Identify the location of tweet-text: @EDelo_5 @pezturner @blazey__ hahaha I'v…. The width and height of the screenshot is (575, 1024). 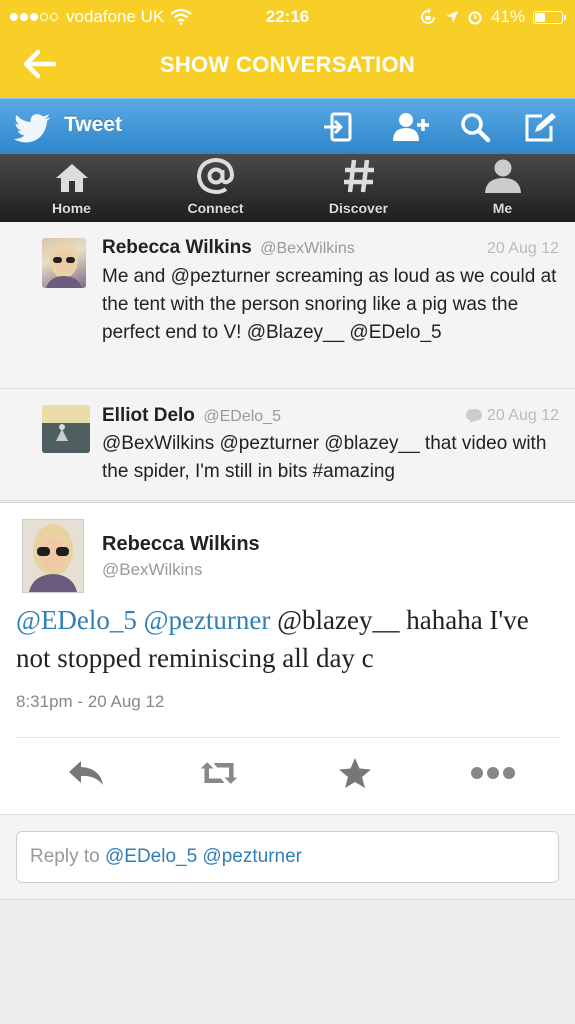
(288, 639).